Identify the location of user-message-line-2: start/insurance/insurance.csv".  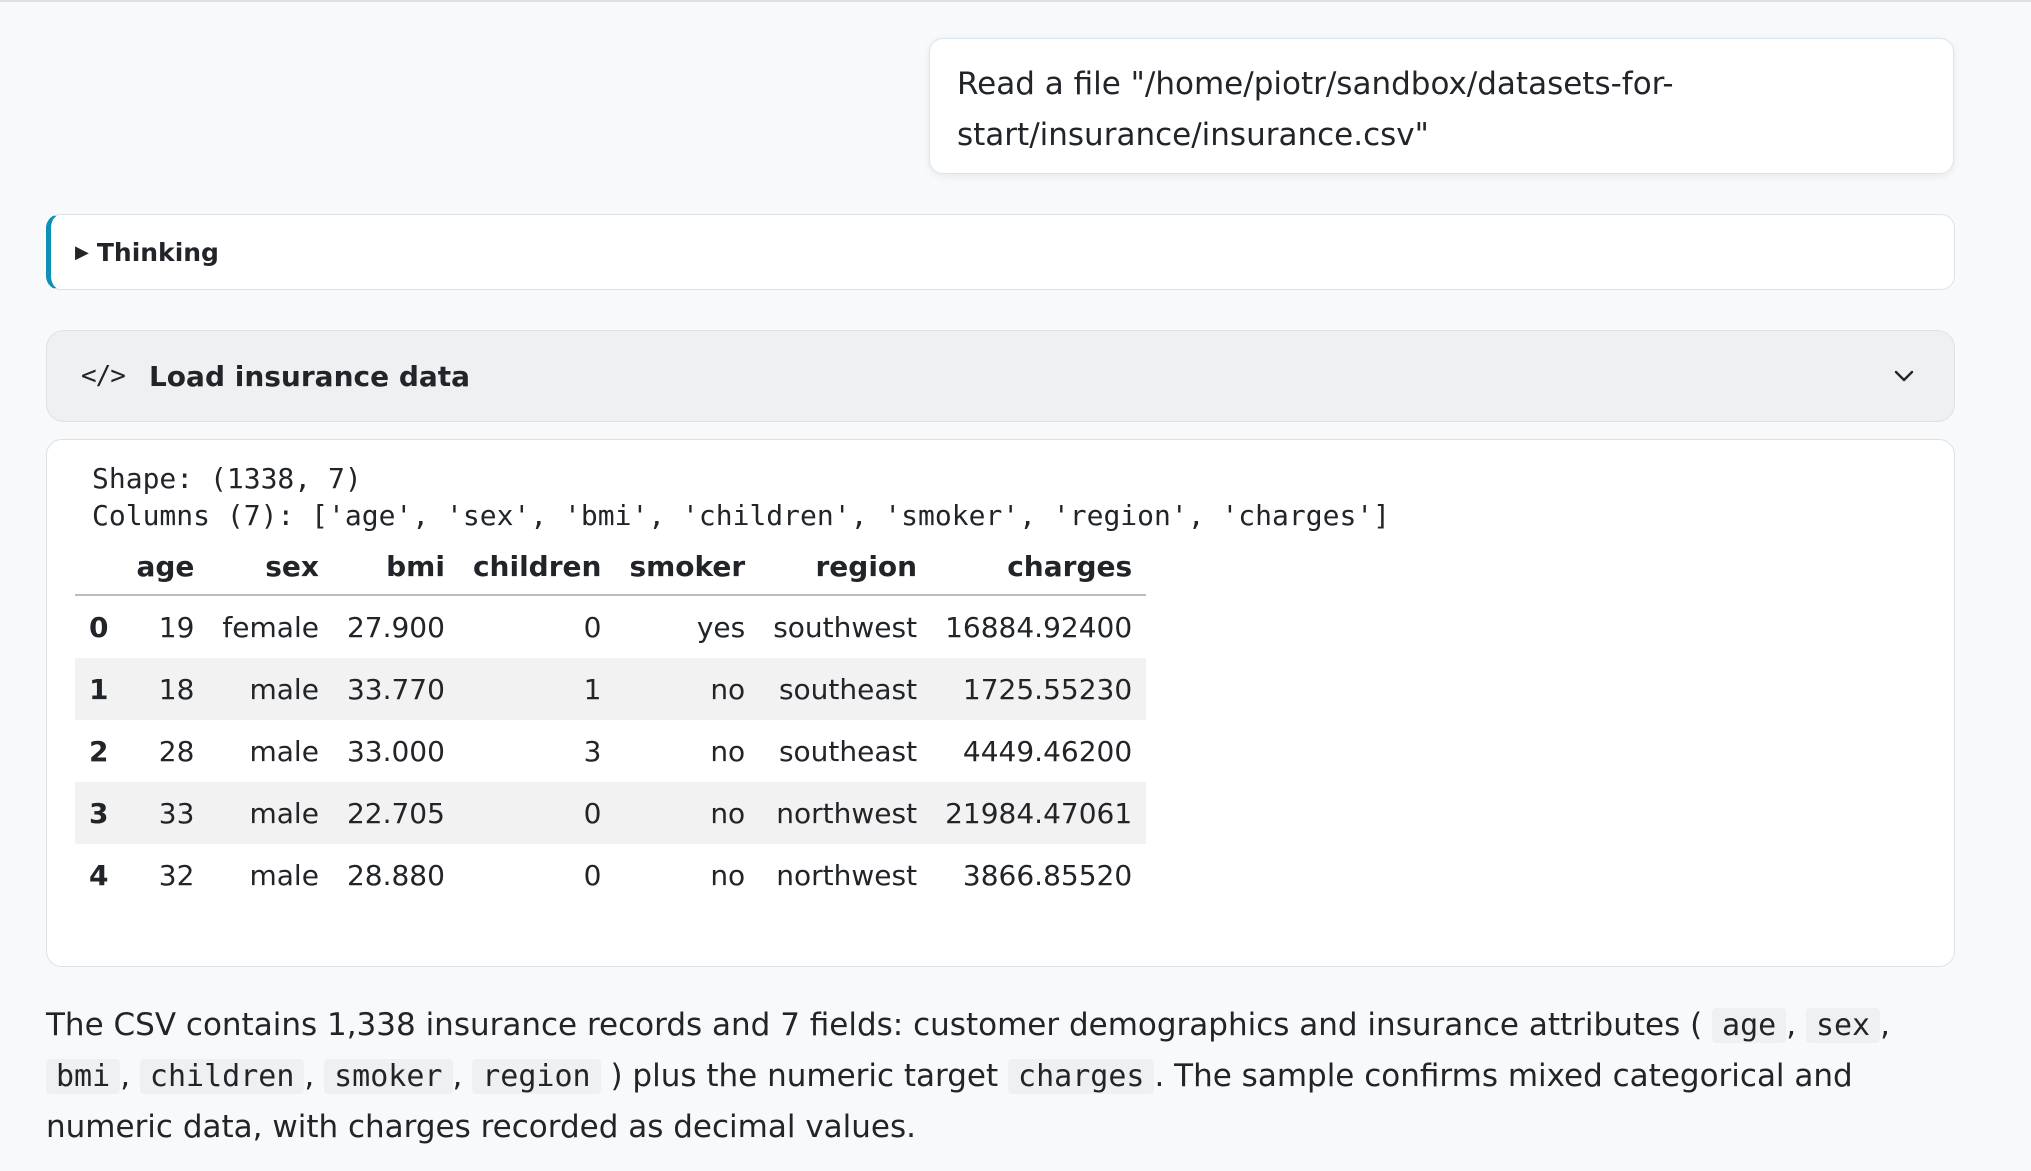
(1193, 135).